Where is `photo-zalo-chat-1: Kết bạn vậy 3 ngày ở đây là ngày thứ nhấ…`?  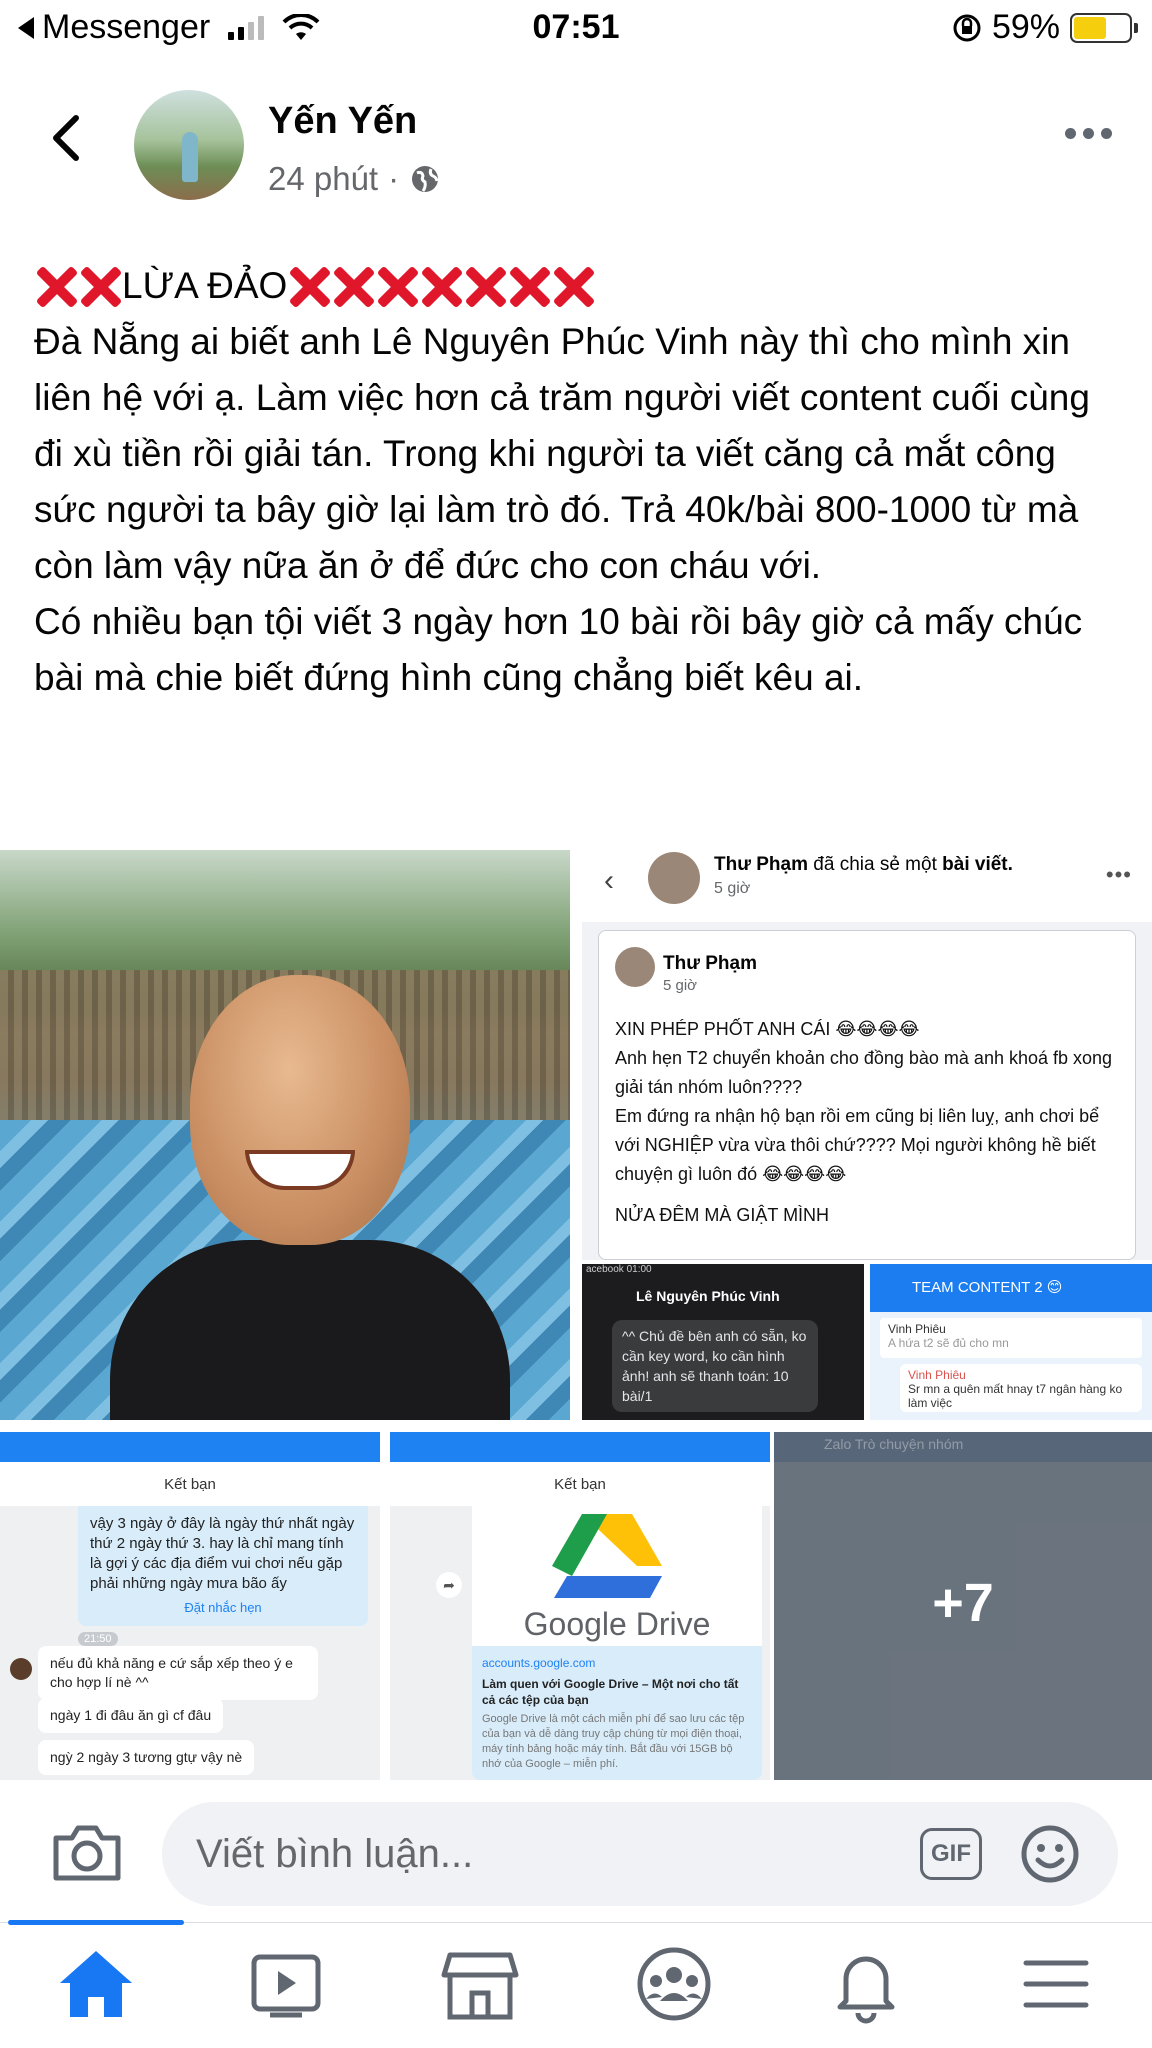 photo-zalo-chat-1: Kết bạn vậy 3 ngày ở đây là ngày thứ nhấ… is located at coordinates (190, 1606).